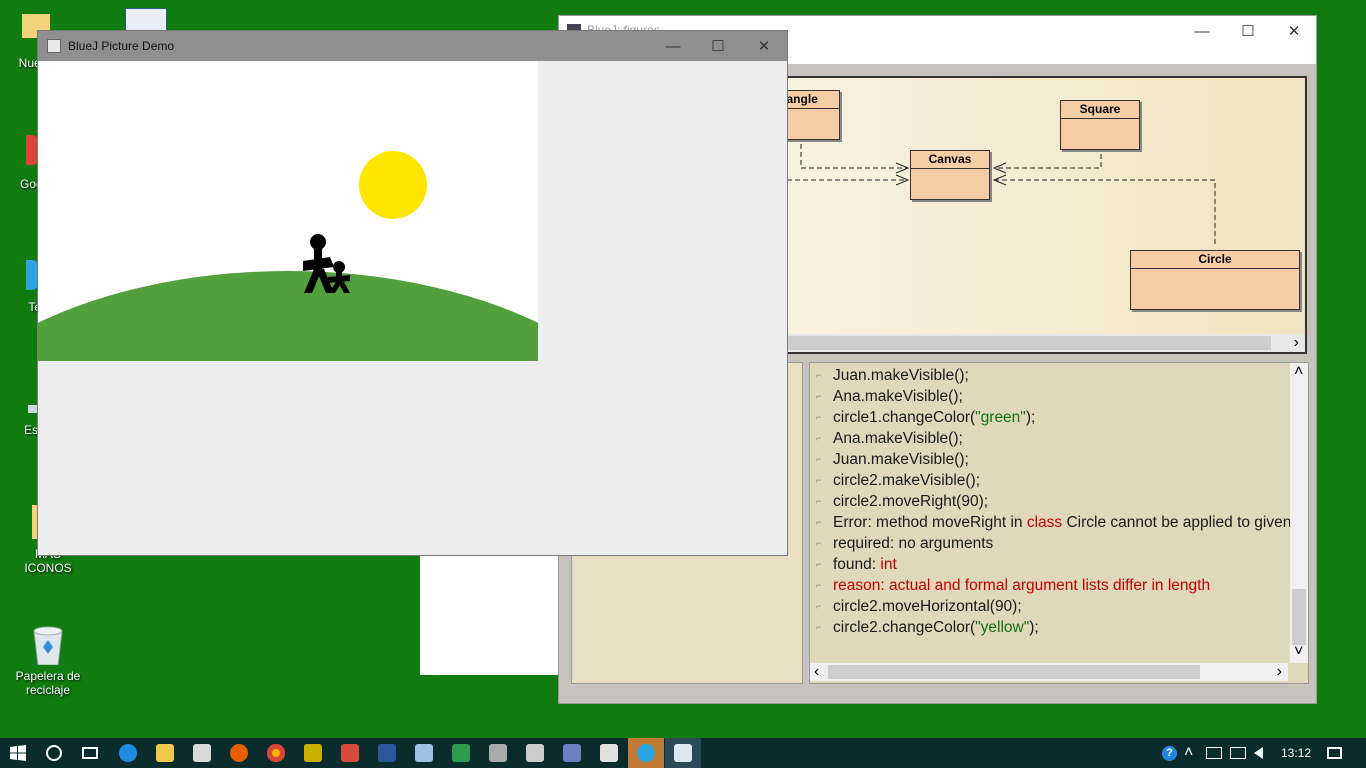 This screenshot has height=768, width=1366. I want to click on firefox-icon, so click(239, 753).